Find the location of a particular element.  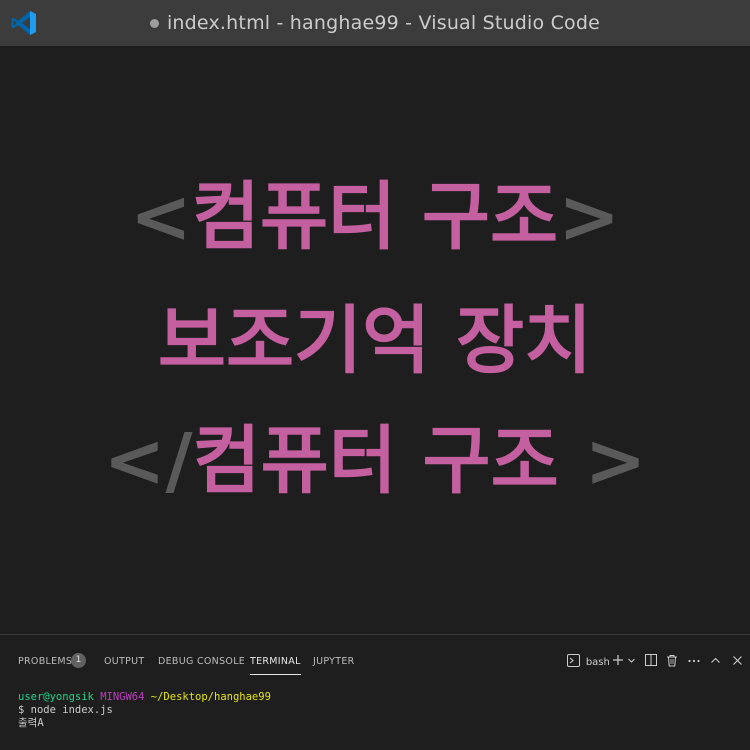

more-icon is located at coordinates (694, 661).